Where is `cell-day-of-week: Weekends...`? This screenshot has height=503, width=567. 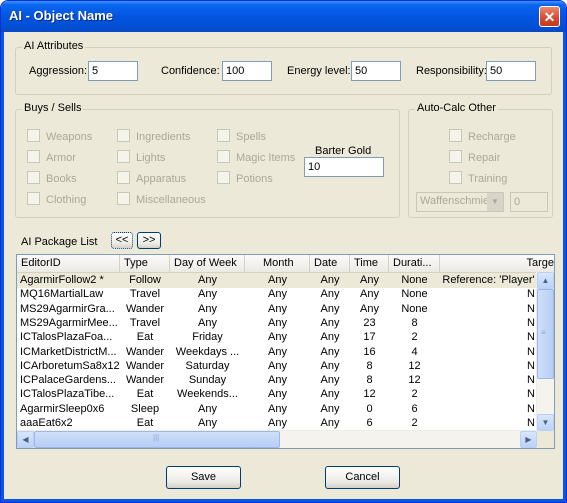
cell-day-of-week: Weekends... is located at coordinates (207, 394).